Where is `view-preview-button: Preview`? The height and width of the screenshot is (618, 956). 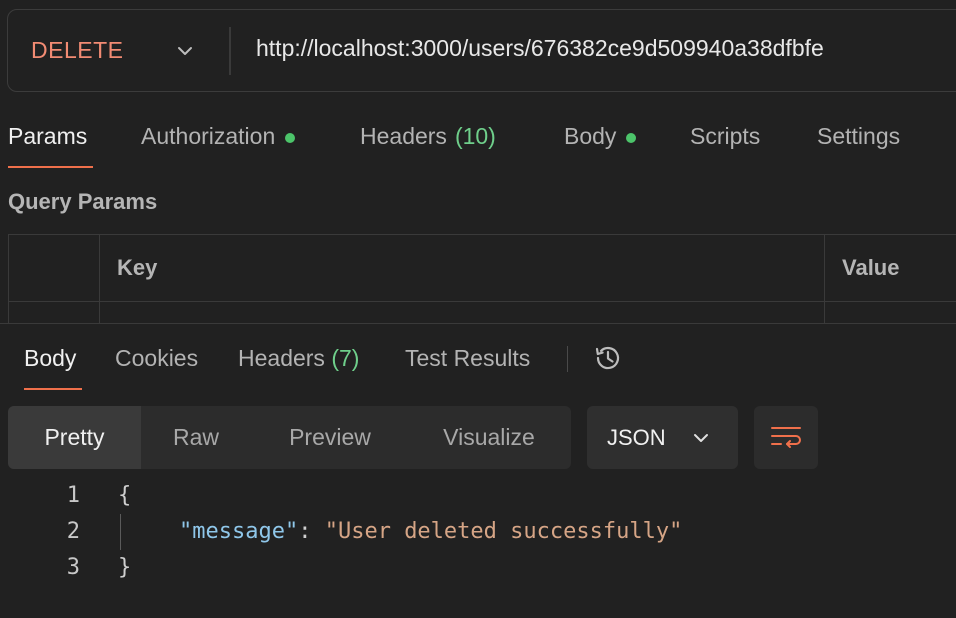 view-preview-button: Preview is located at coordinates (330, 437).